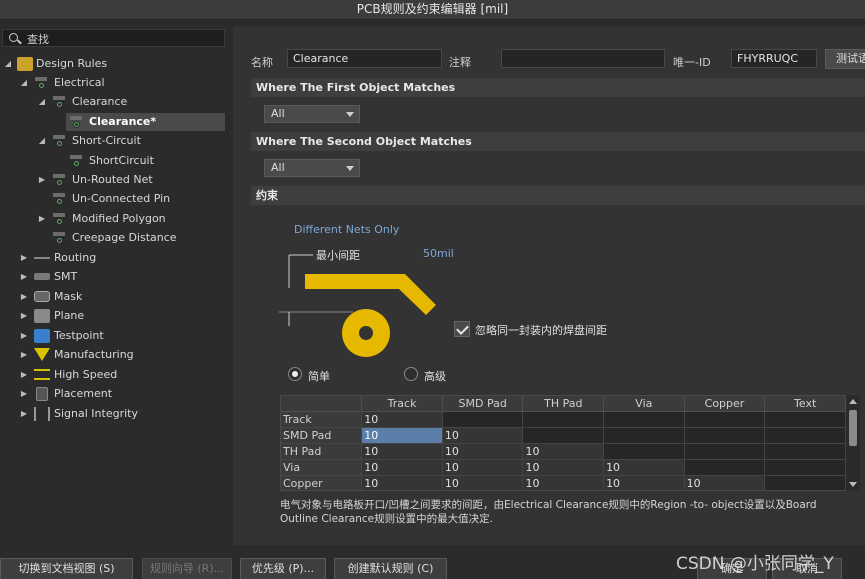  I want to click on tree-item-short-circuit: ◢ Short-Circuit, so click(114, 141).